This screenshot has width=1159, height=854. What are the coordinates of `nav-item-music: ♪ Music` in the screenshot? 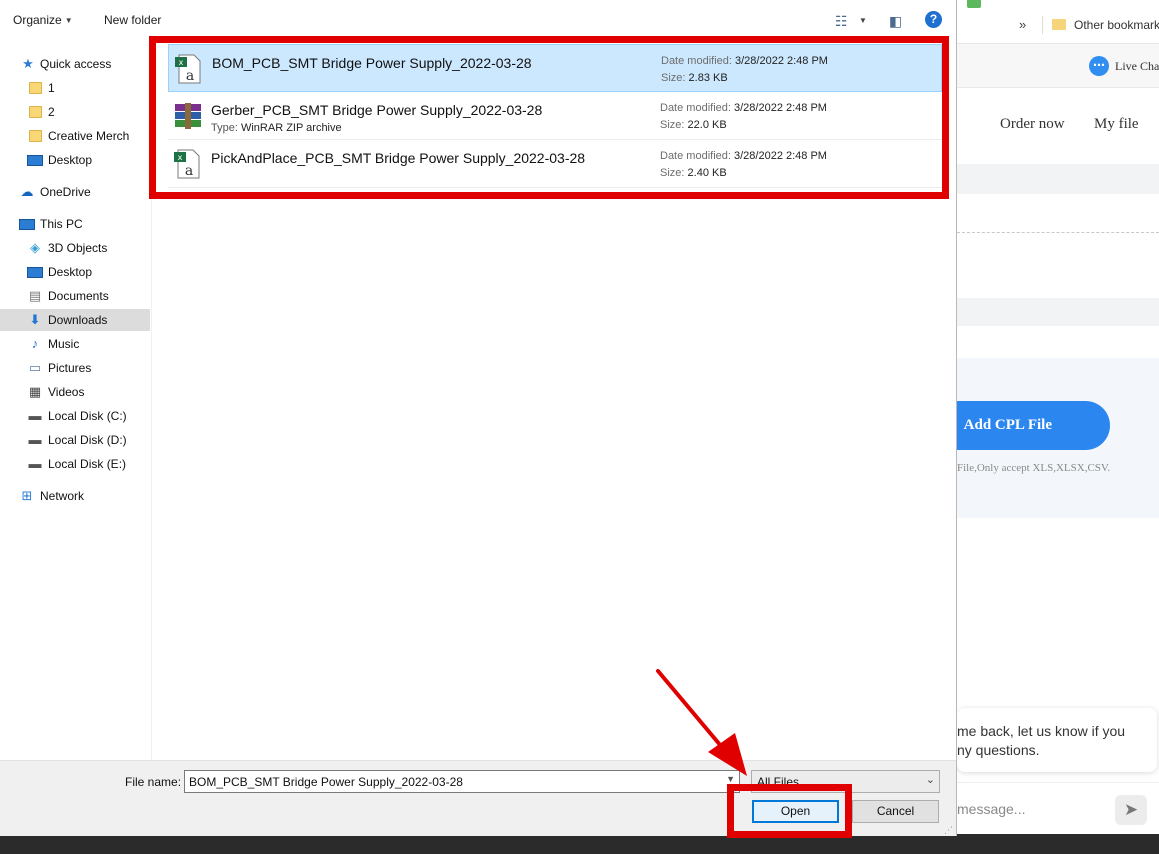 It's located at (75, 344).